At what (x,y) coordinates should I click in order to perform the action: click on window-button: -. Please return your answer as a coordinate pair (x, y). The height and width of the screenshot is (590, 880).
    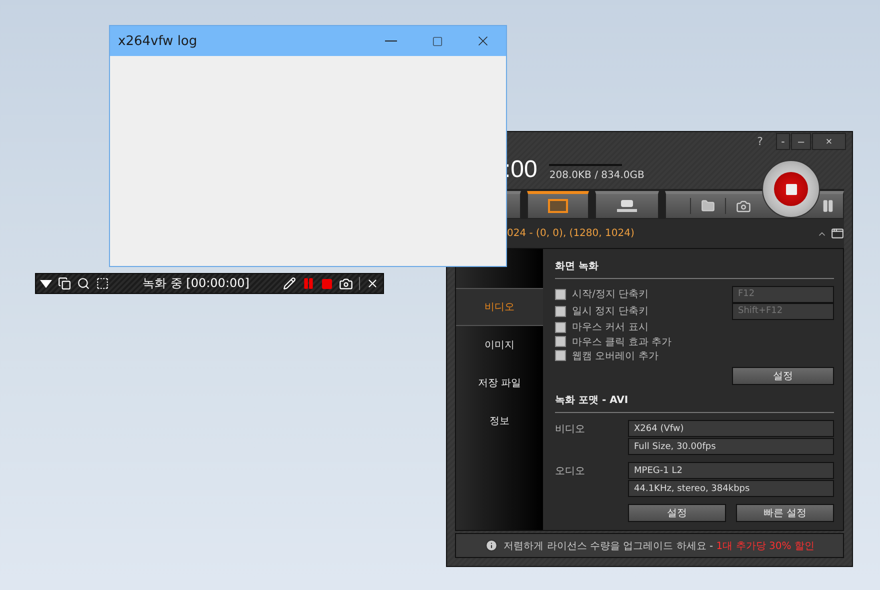
    Looking at the image, I should click on (783, 141).